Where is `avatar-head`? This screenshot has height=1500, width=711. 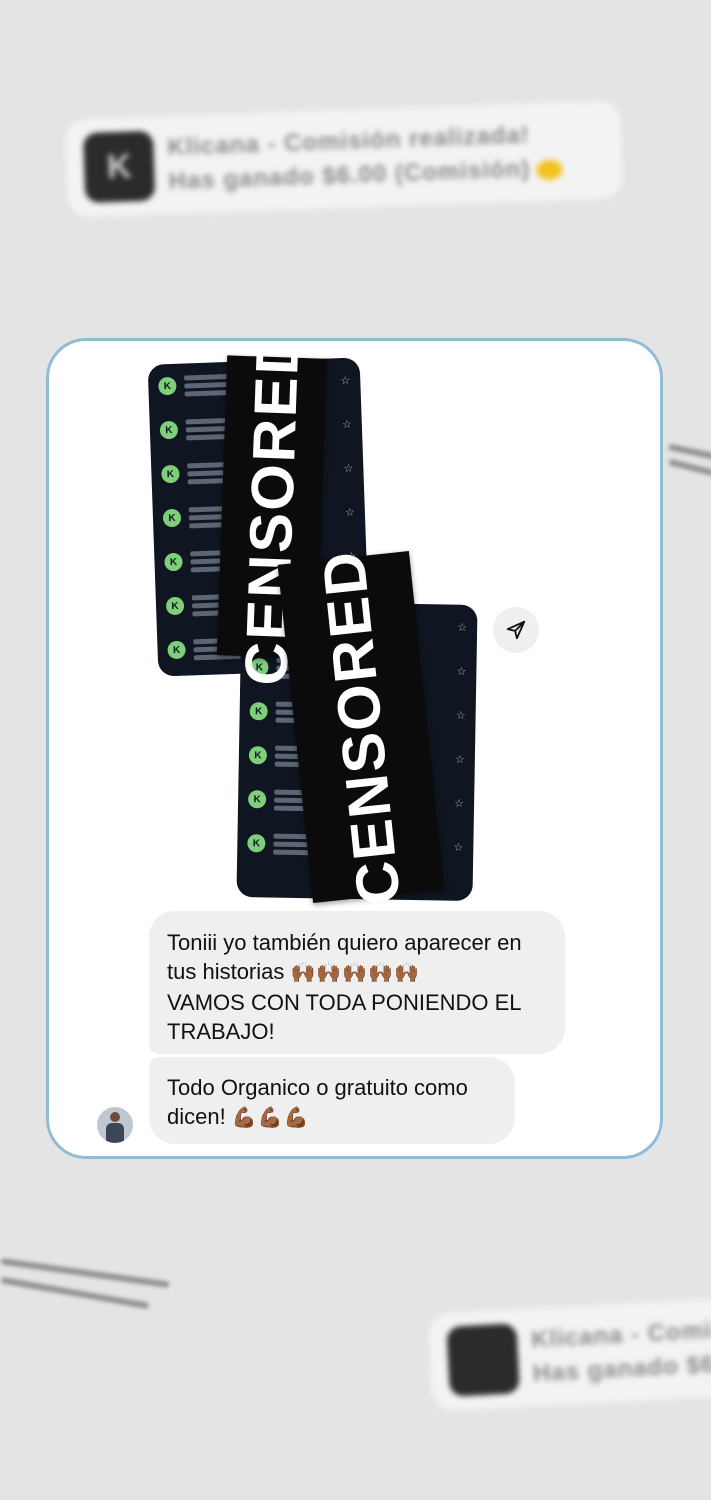
avatar-head is located at coordinates (115, 1117).